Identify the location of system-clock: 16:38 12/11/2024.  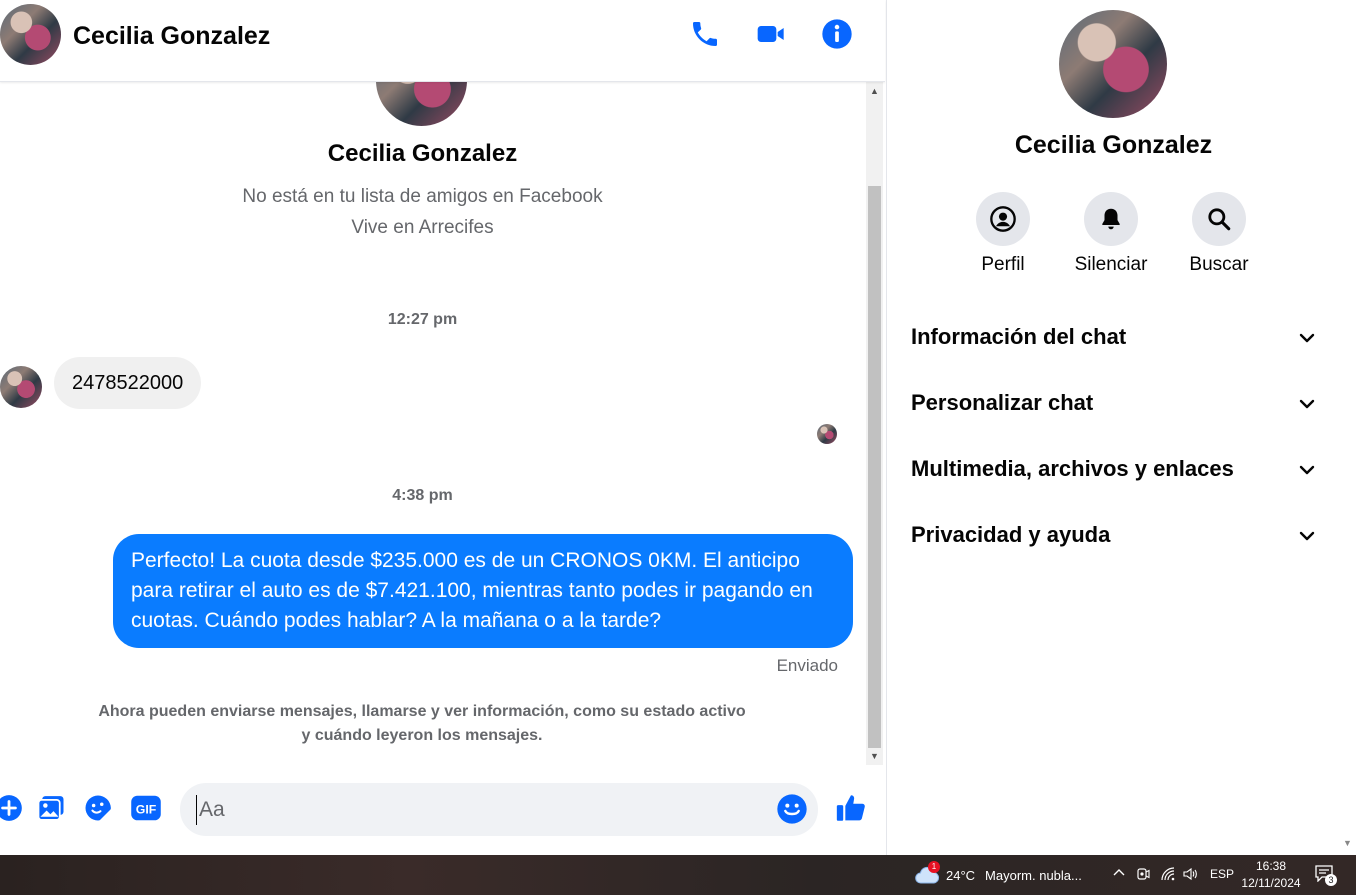
(1271, 875).